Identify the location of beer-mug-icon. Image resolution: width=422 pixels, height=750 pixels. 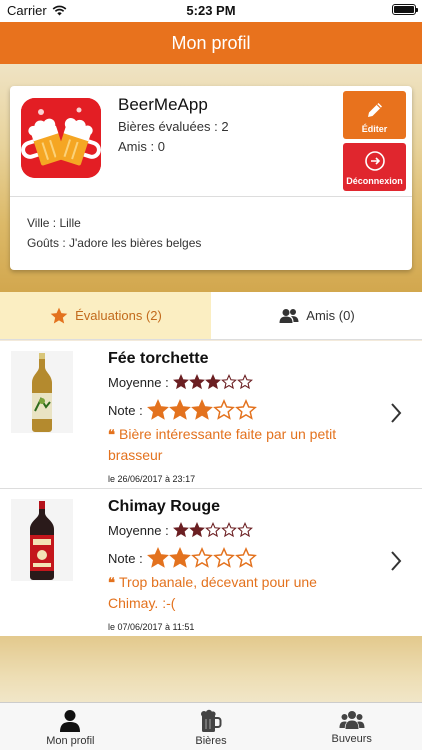
(211, 720).